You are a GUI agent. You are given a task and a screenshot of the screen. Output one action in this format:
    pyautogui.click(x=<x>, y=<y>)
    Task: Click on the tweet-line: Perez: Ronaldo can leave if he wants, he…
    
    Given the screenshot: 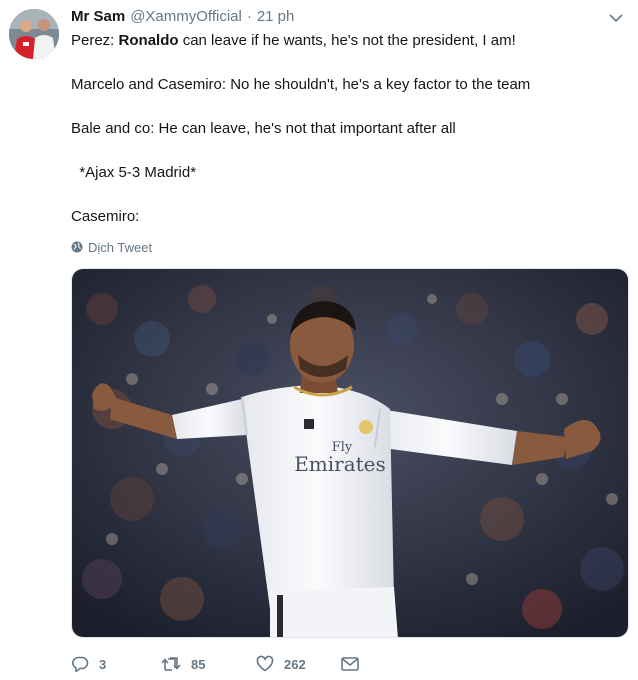 What is the action you would take?
    pyautogui.click(x=346, y=41)
    